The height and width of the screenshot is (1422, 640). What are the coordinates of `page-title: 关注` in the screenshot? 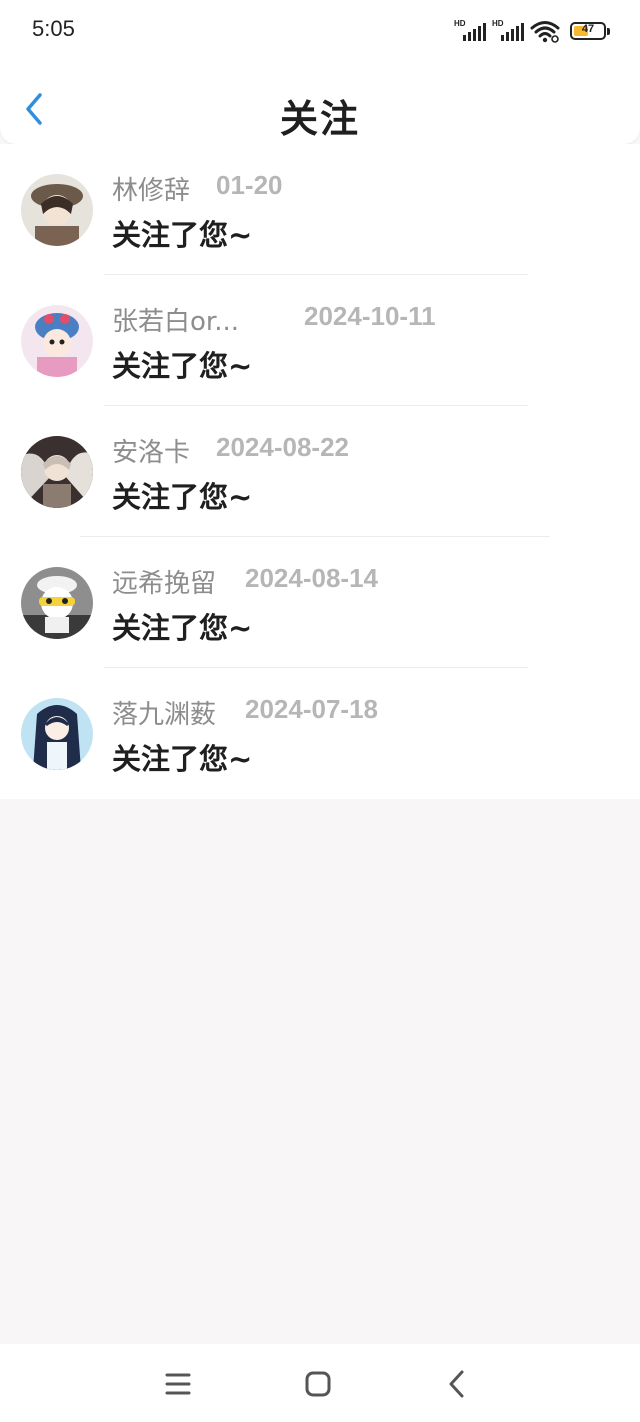 It's located at (319, 119).